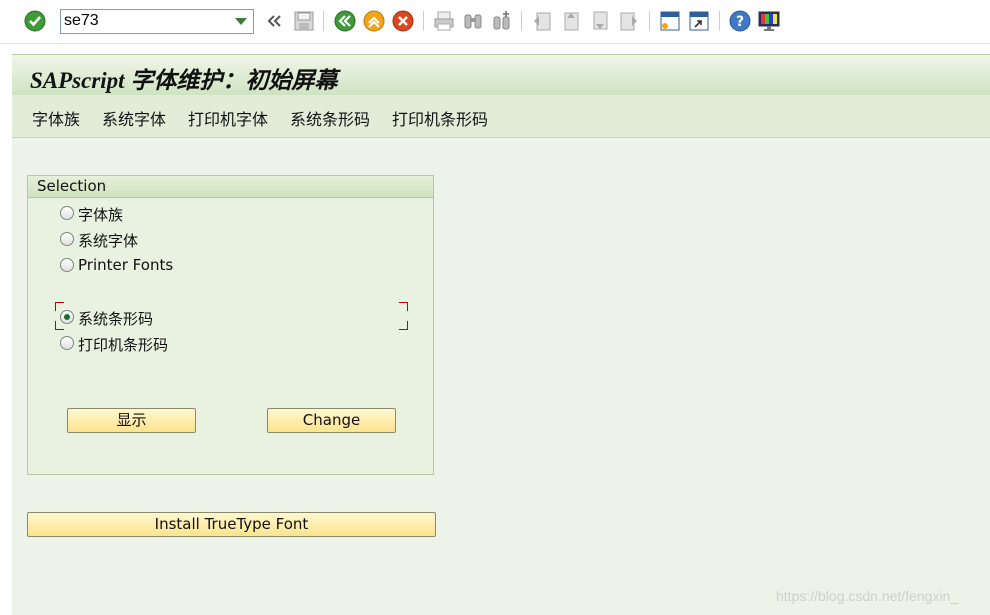 This screenshot has height=615, width=990. What do you see at coordinates (231, 524) in the screenshot?
I see `install-truetype-font-button: Install TrueType Font` at bounding box center [231, 524].